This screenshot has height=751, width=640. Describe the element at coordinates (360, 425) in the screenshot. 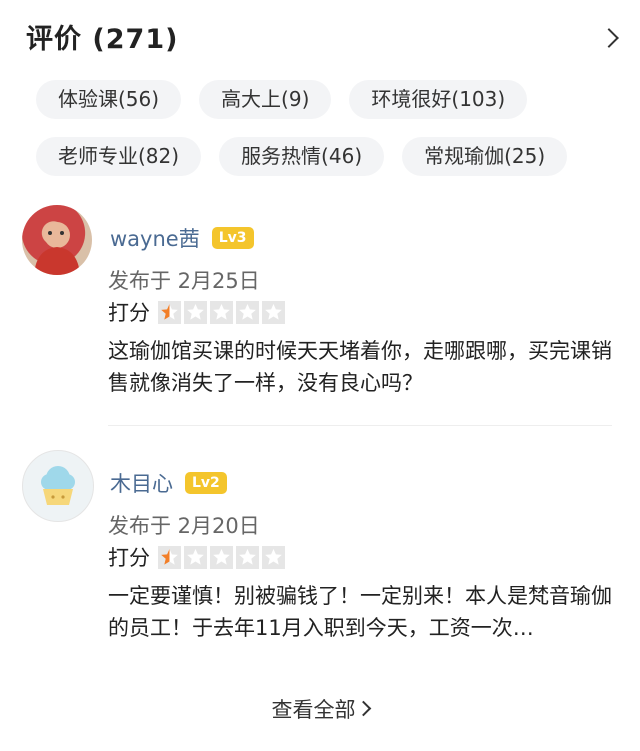

I see `divider` at that location.